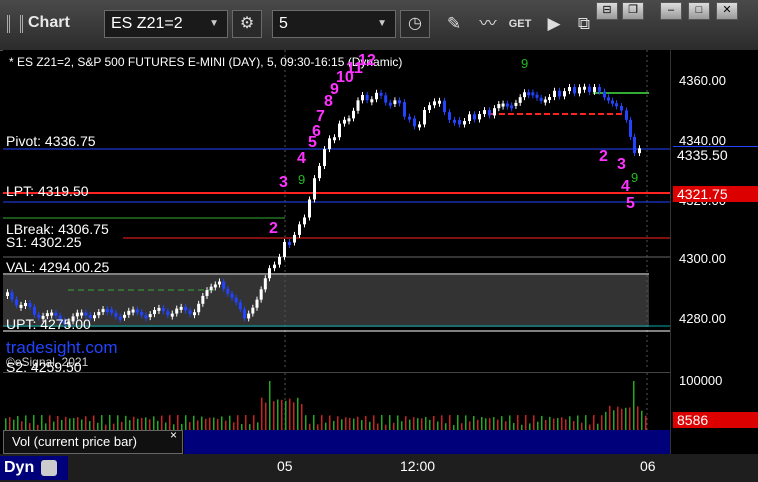 The image size is (758, 482). I want to click on x-axis-label: 05, so click(285, 466).